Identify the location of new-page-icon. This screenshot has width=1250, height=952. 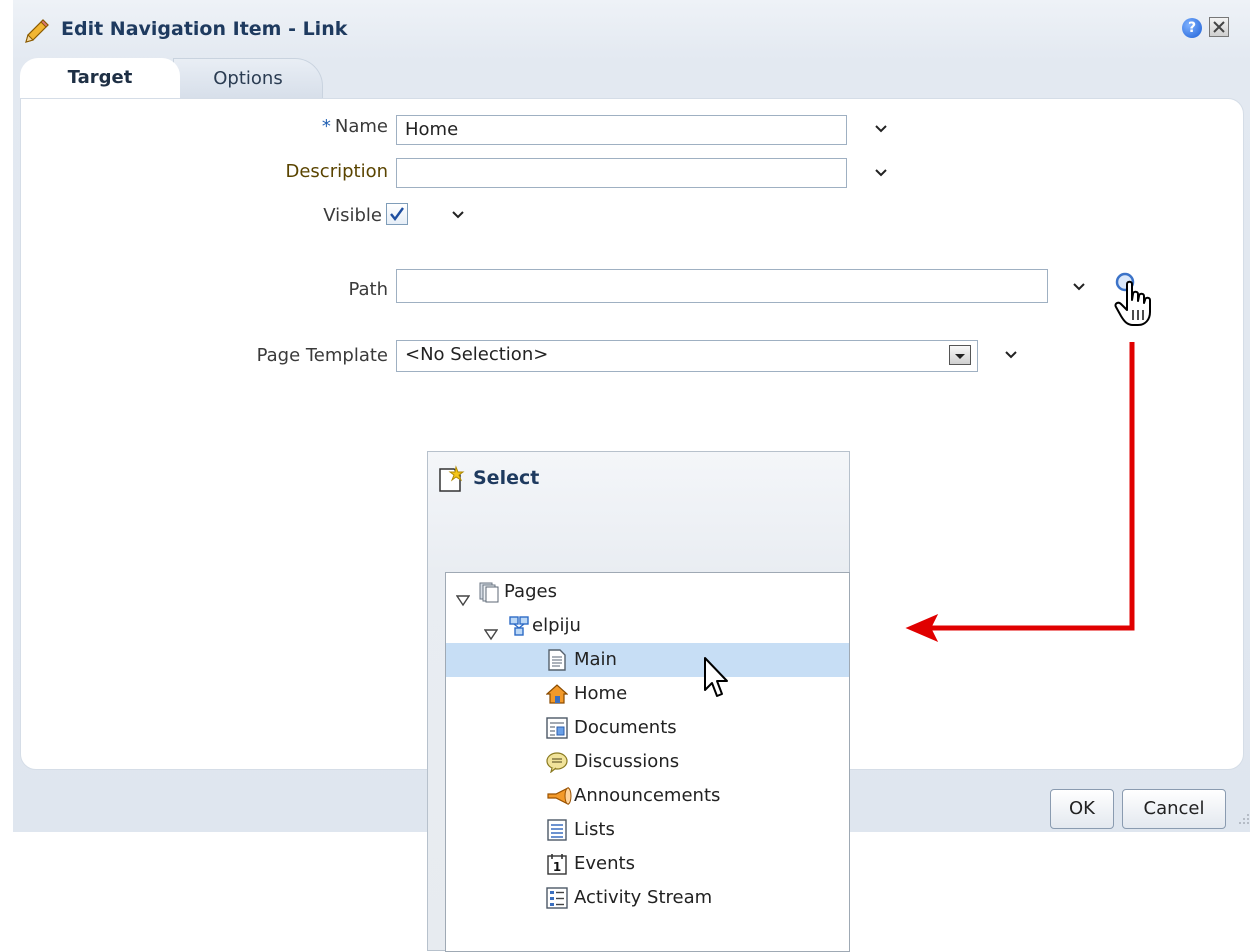
(451, 479).